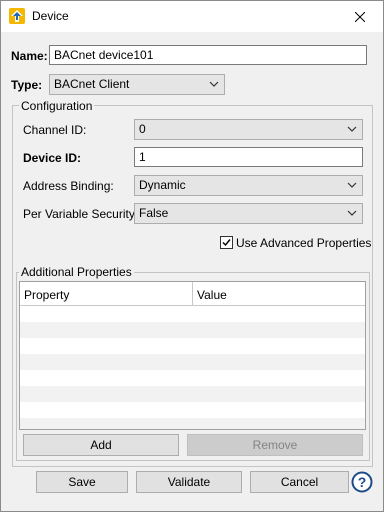  What do you see at coordinates (142, 129) in the screenshot?
I see `channel-id-value: 0` at bounding box center [142, 129].